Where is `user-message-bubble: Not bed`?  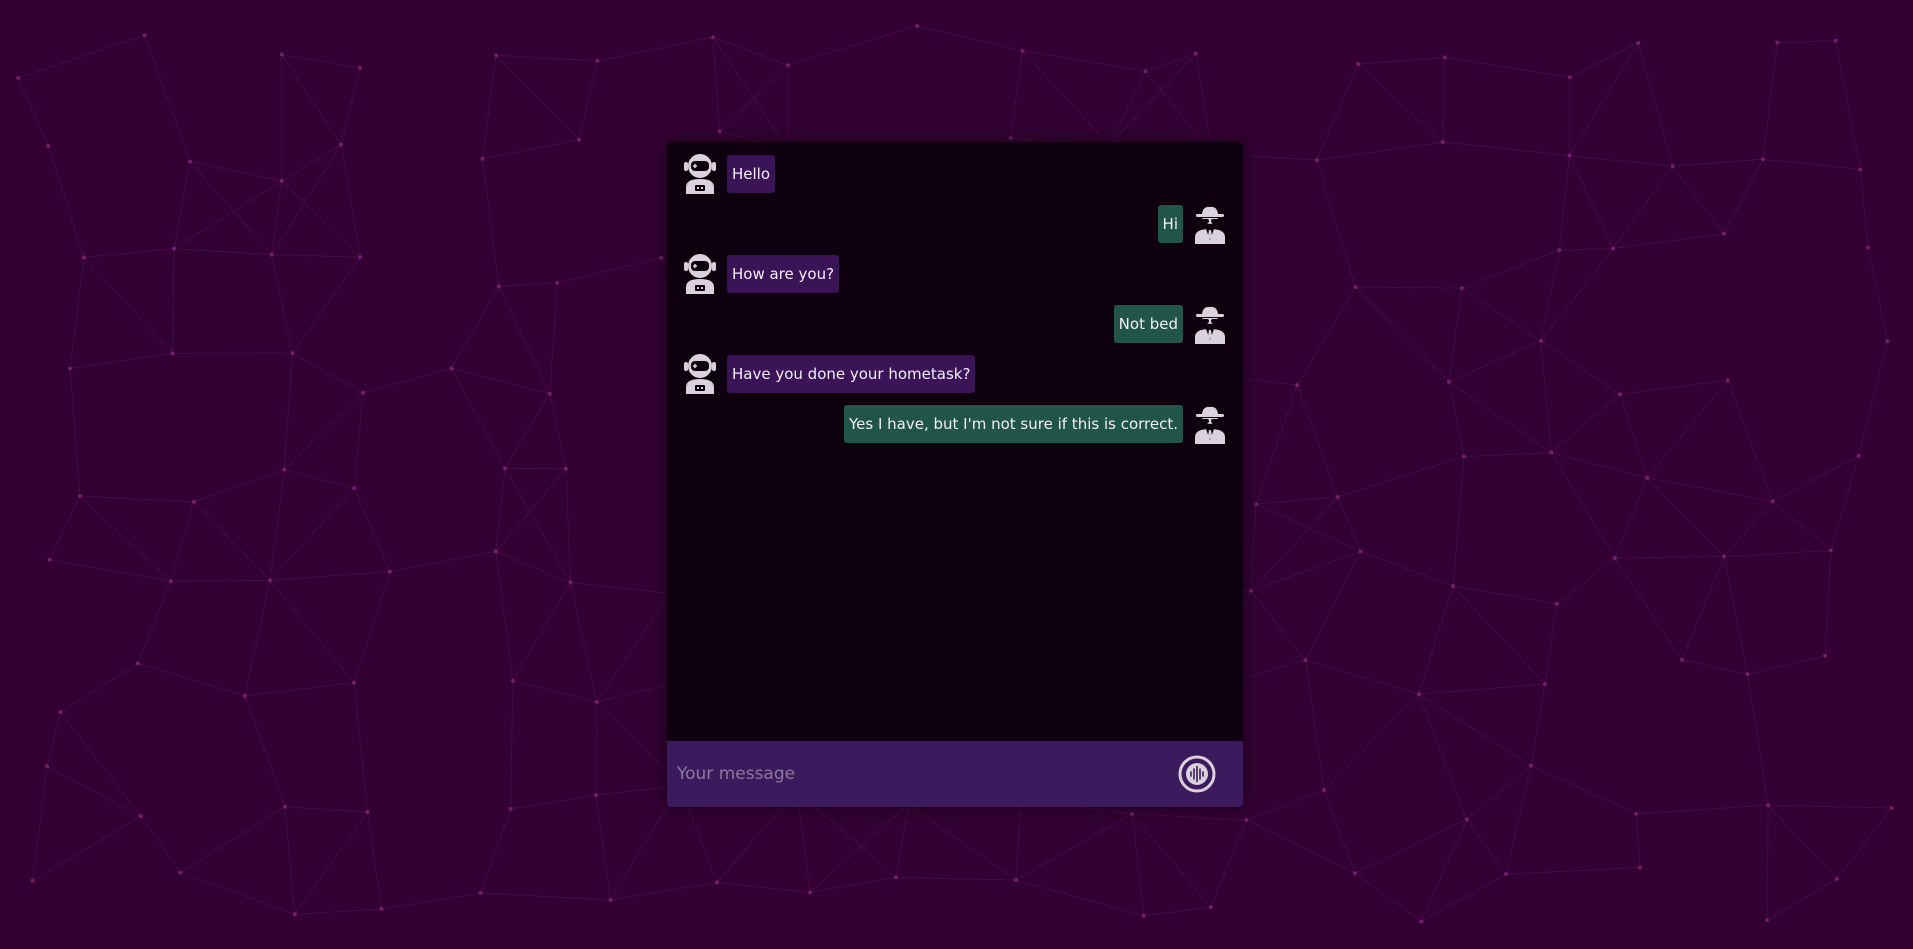
user-message-bubble: Not bed is located at coordinates (1148, 324).